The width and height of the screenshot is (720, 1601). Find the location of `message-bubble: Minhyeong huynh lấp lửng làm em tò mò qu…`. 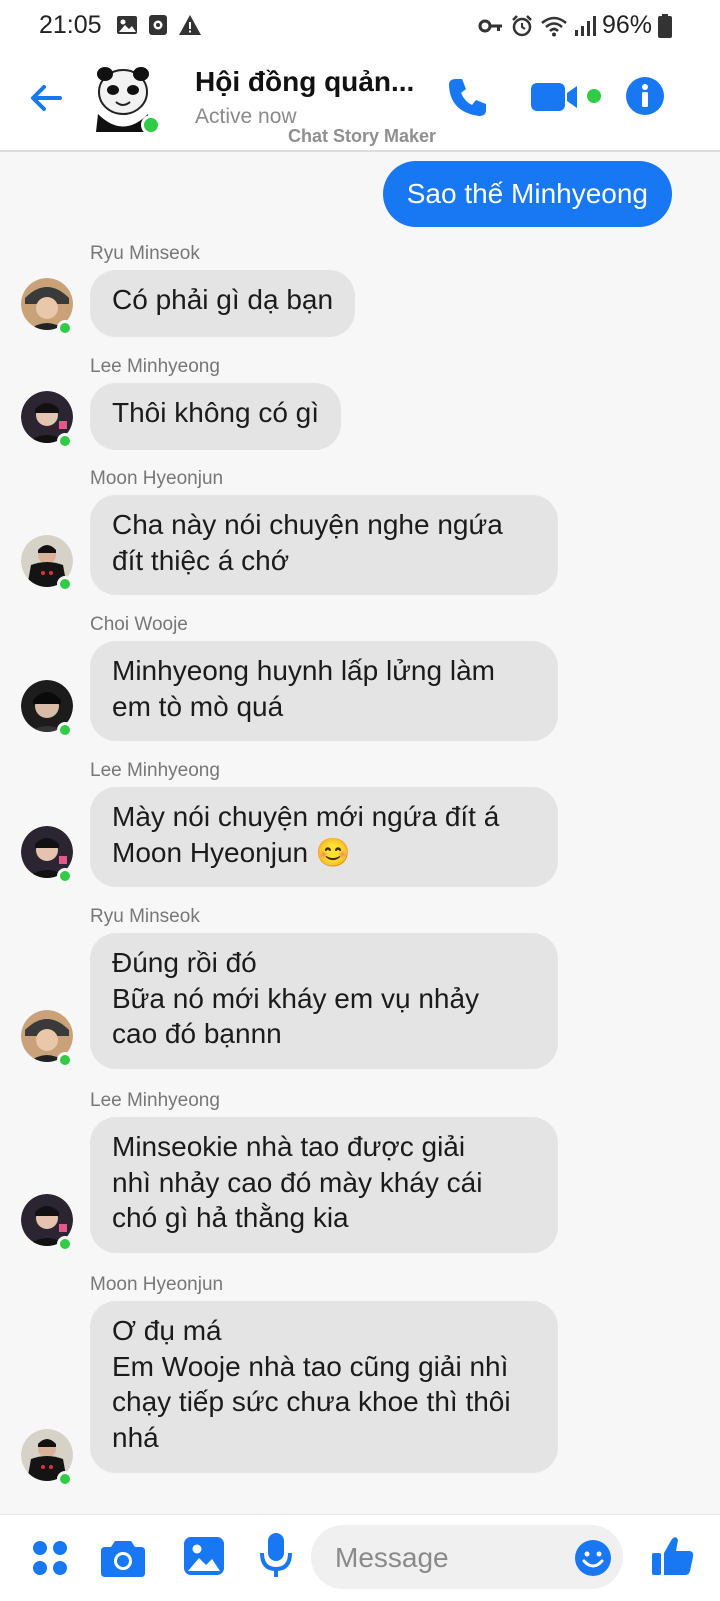

message-bubble: Minhyeong huynh lấp lửng làm em tò mò qu… is located at coordinates (324, 691).